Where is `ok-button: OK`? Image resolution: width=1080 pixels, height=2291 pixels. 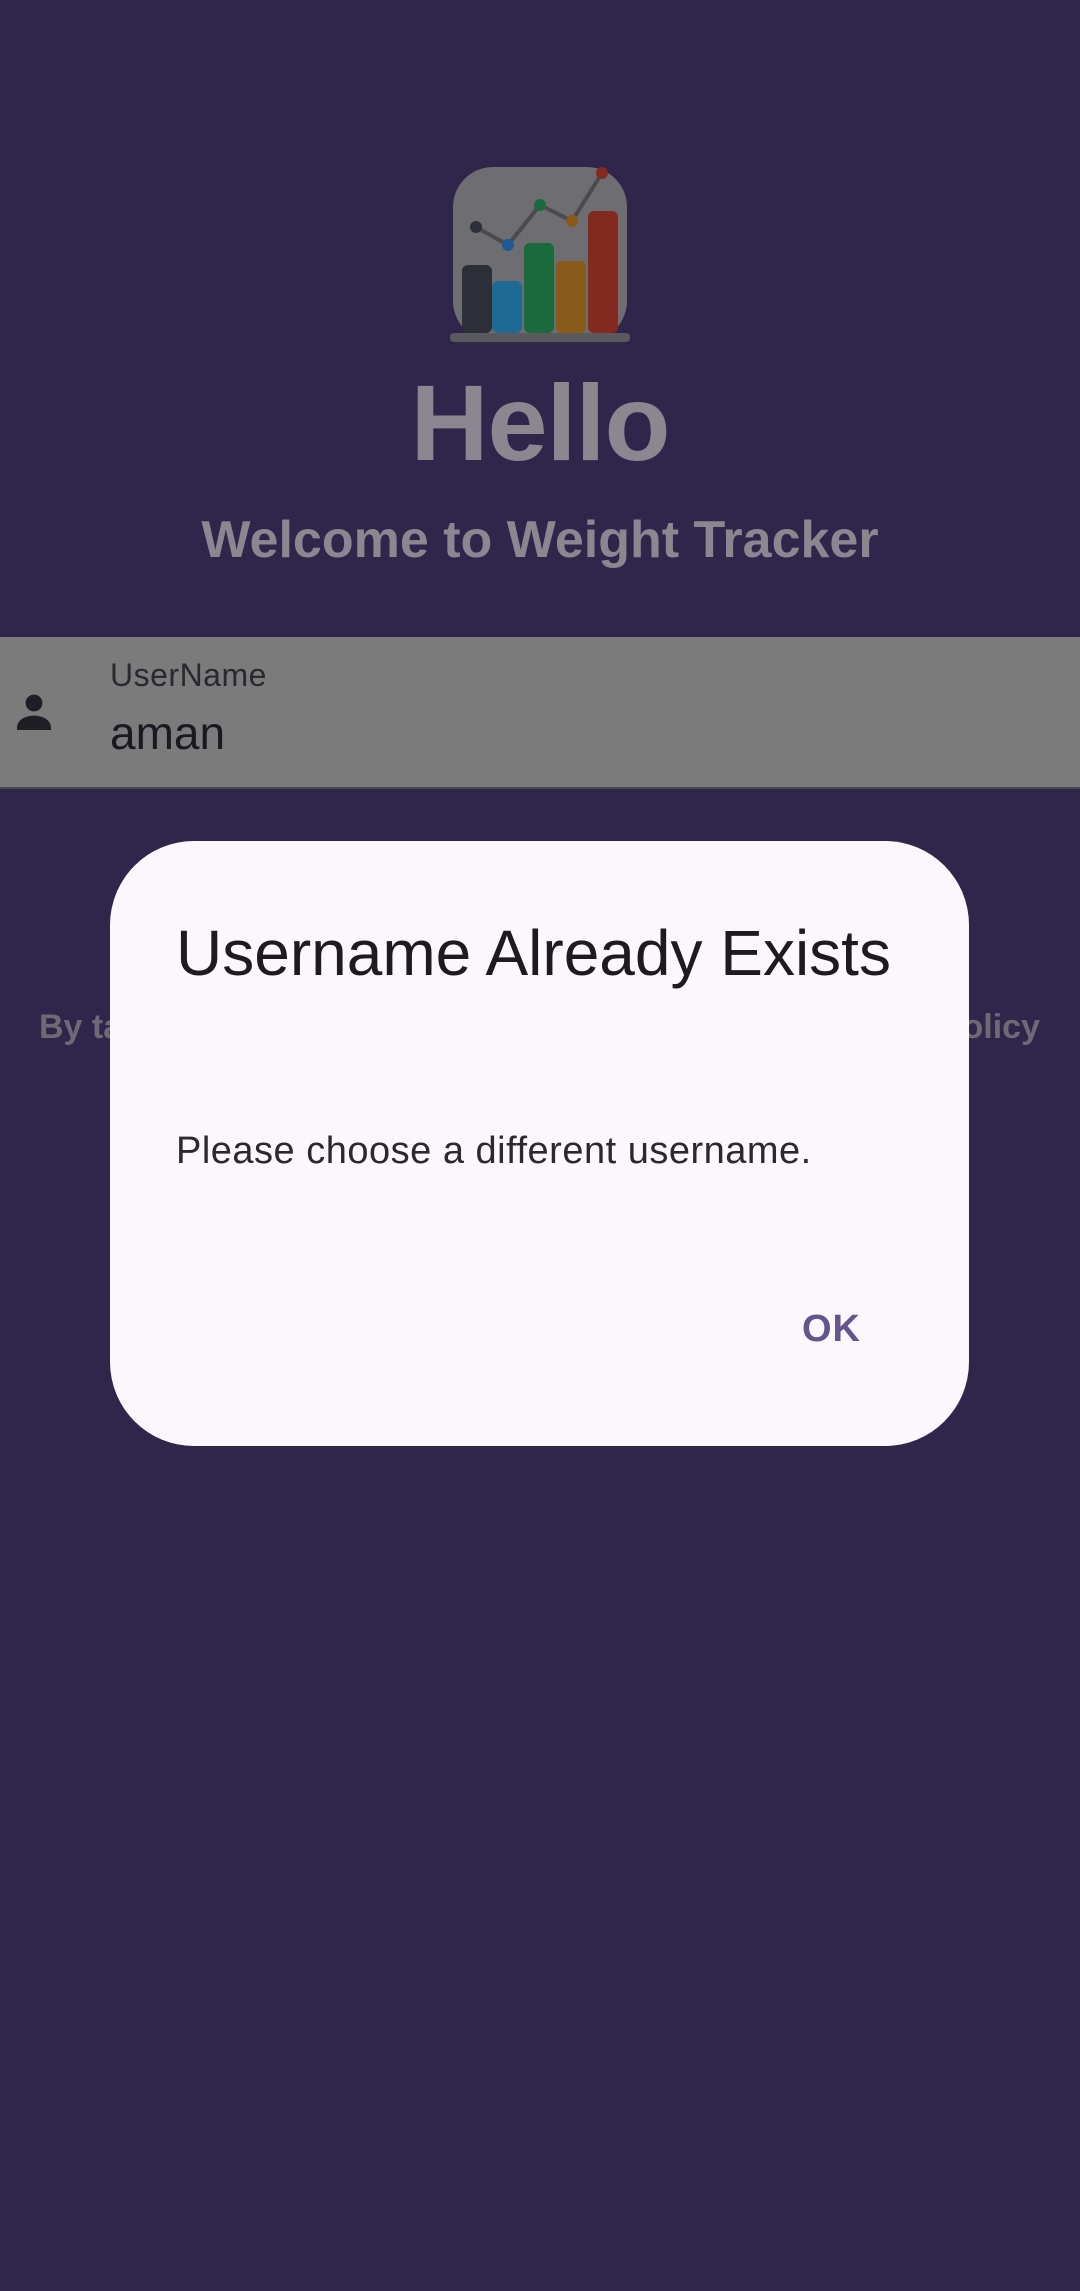
ok-button: OK is located at coordinates (831, 1329).